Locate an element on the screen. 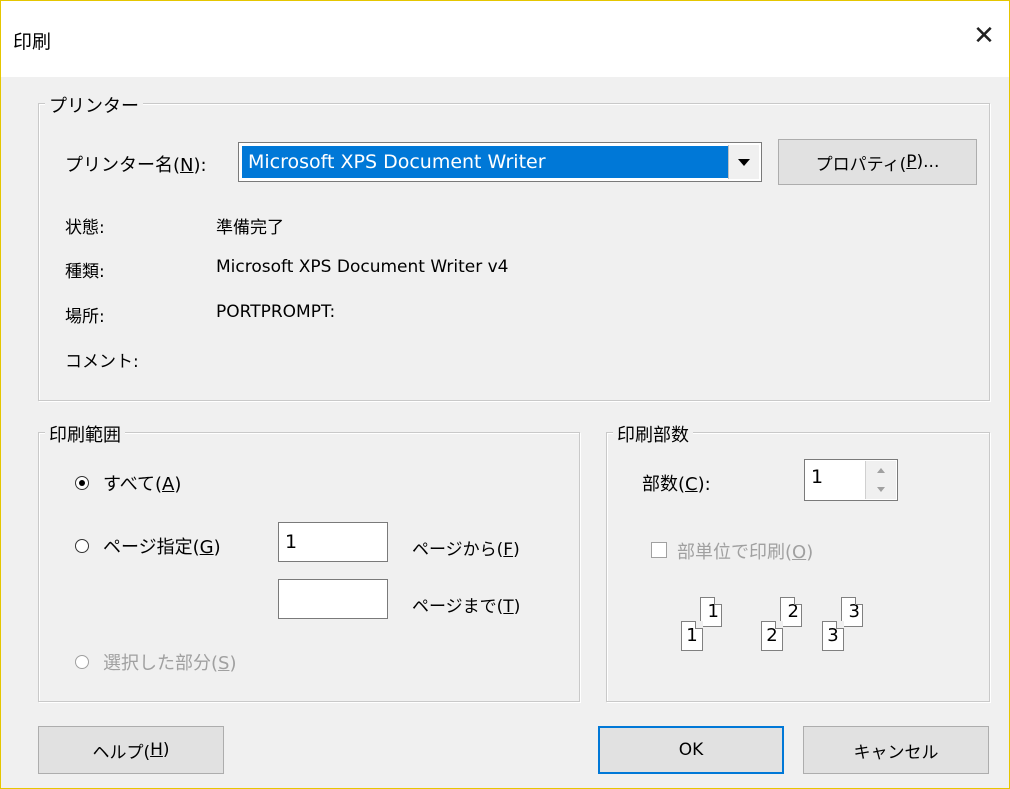 This screenshot has width=1010, height=789. page-from-label: ページから(F) is located at coordinates (466, 550).